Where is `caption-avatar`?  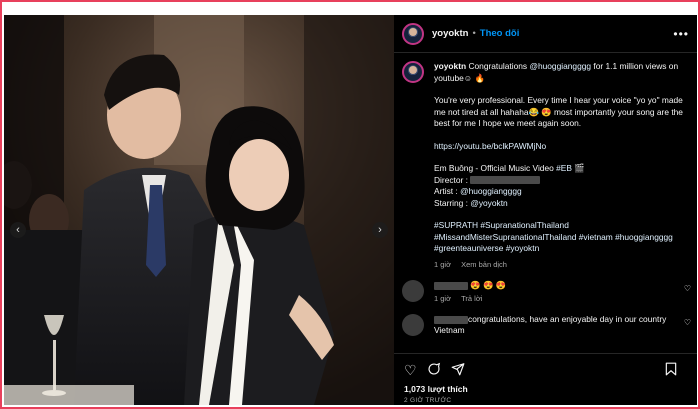
caption-avatar is located at coordinates (413, 72).